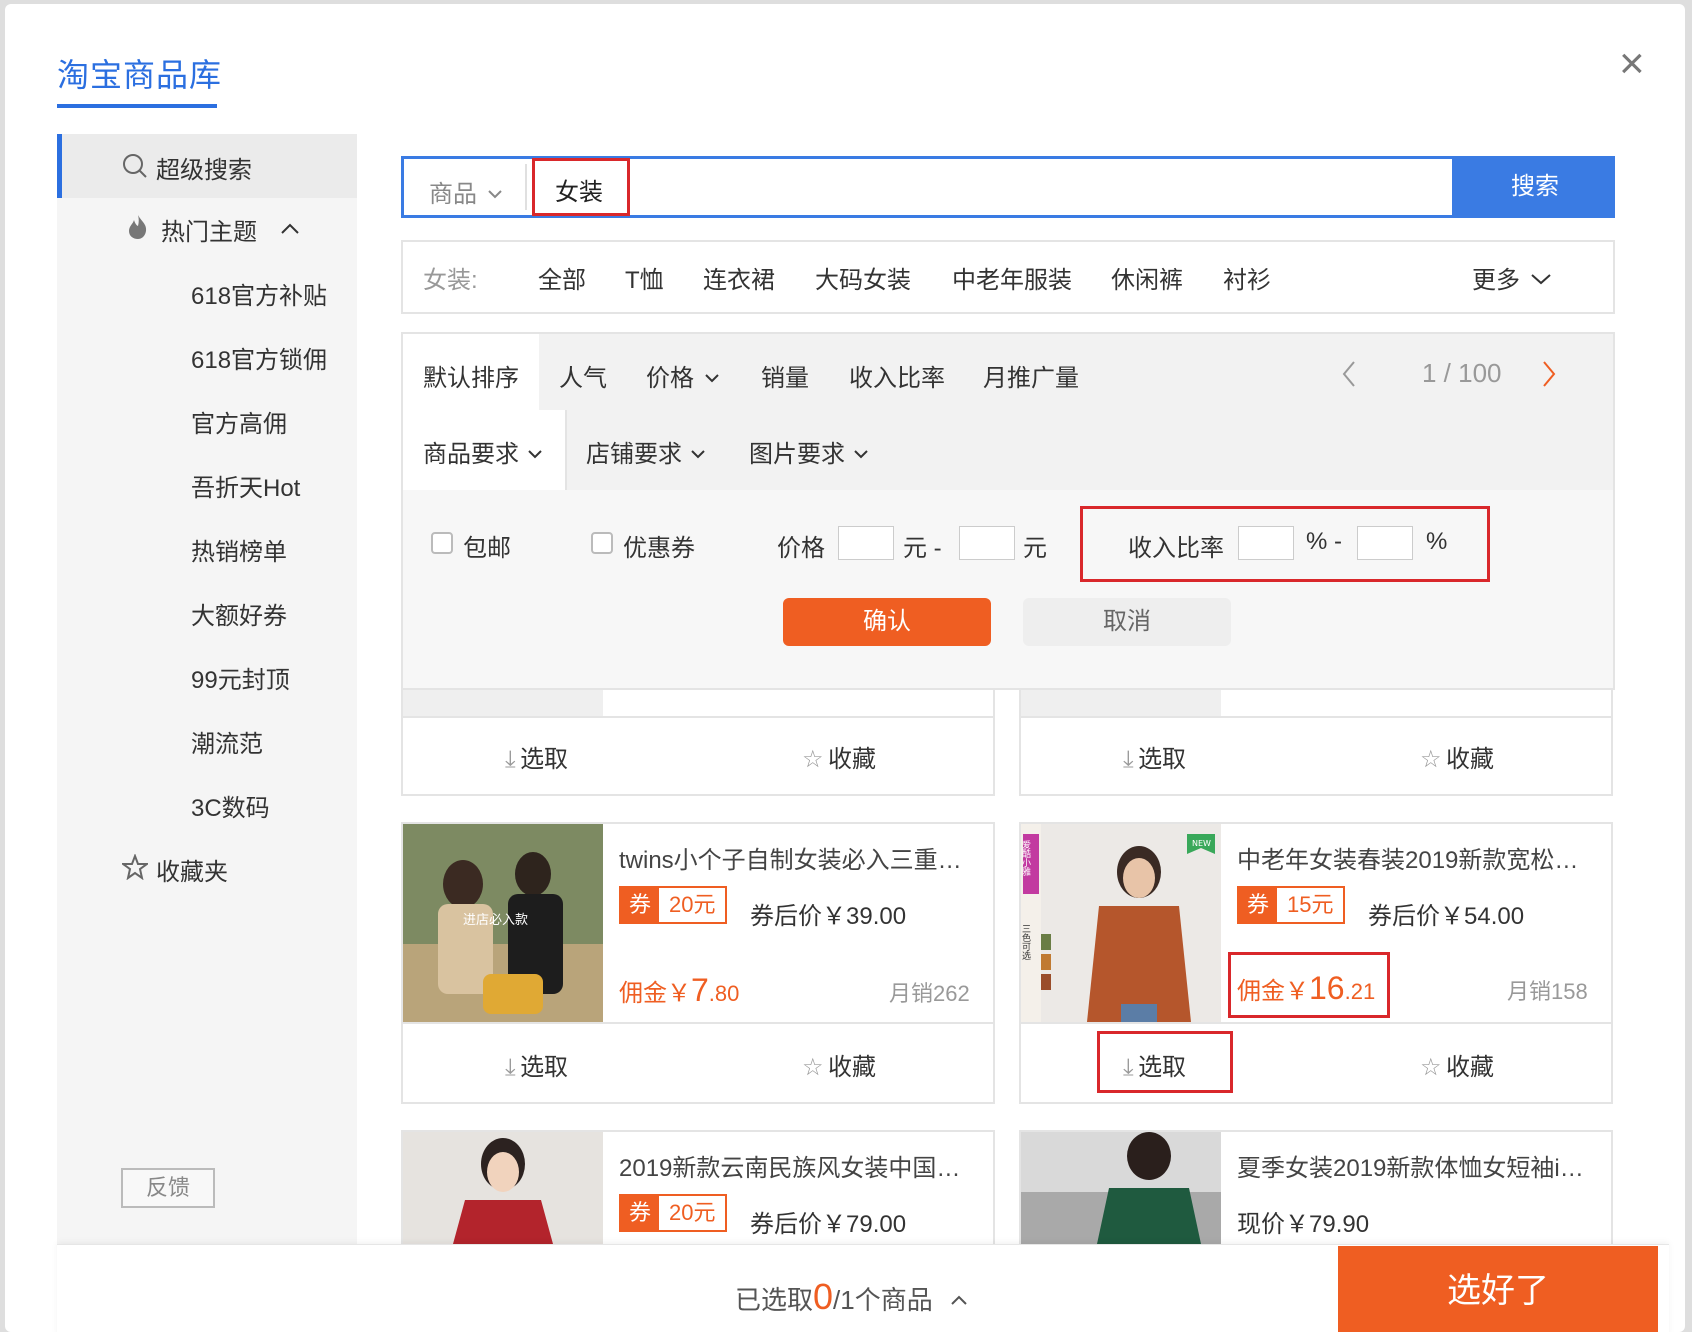 Image resolution: width=1692 pixels, height=1332 pixels. Describe the element at coordinates (922, 548) in the screenshot. I see `price-min-unit: 元 -` at that location.